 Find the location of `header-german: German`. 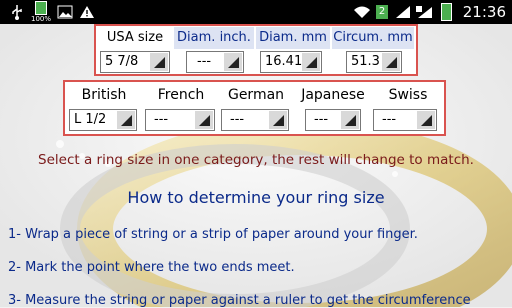

header-german: German is located at coordinates (256, 95).